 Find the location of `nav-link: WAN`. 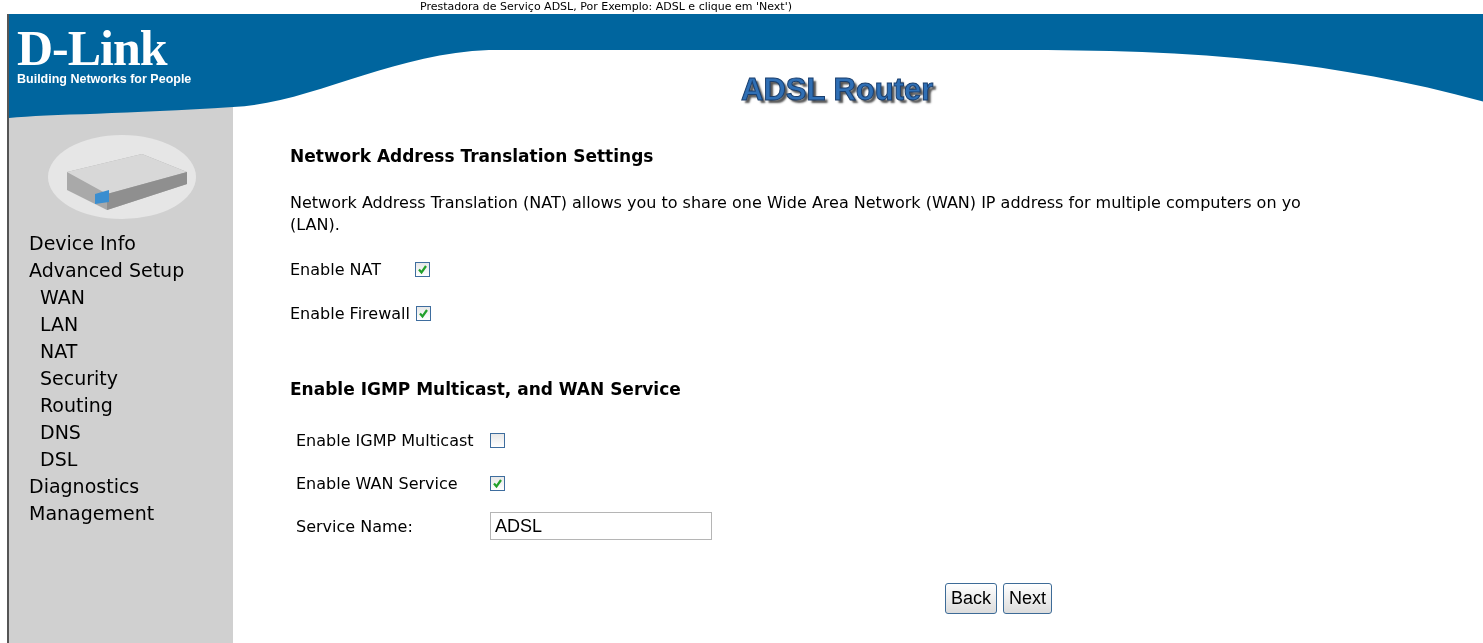

nav-link: WAN is located at coordinates (131, 297).